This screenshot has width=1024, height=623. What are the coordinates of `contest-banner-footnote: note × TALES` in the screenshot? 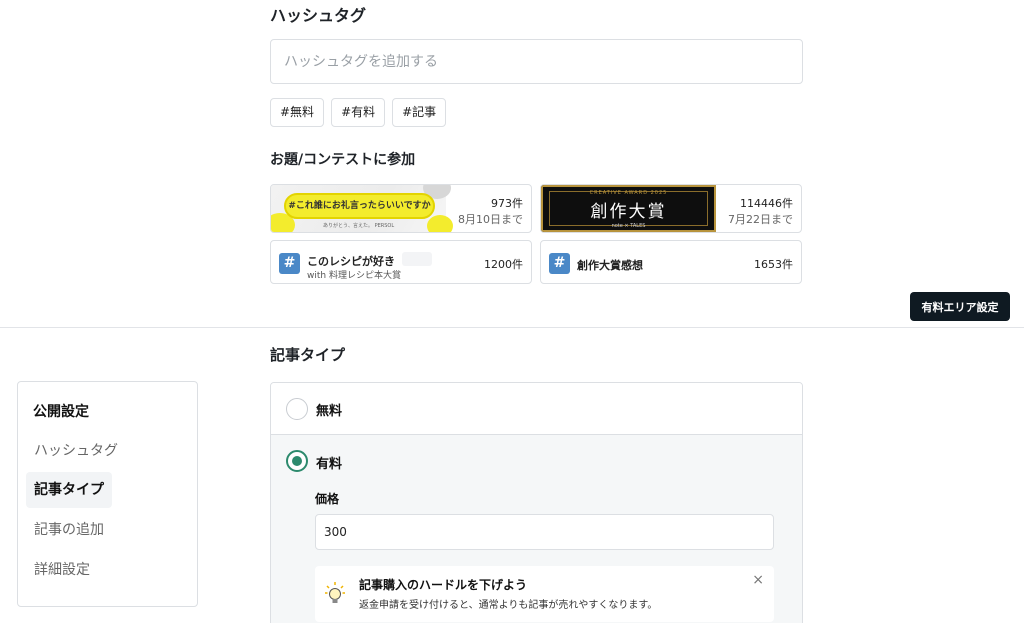 It's located at (628, 226).